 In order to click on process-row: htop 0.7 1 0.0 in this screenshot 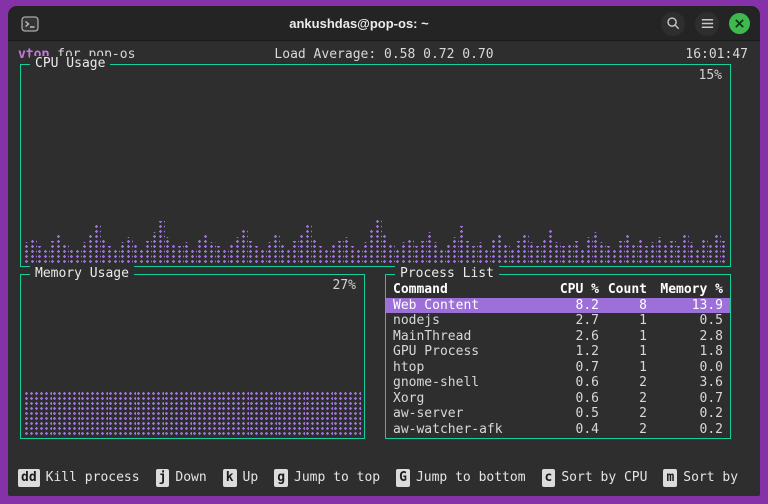, I will do `click(558, 368)`.